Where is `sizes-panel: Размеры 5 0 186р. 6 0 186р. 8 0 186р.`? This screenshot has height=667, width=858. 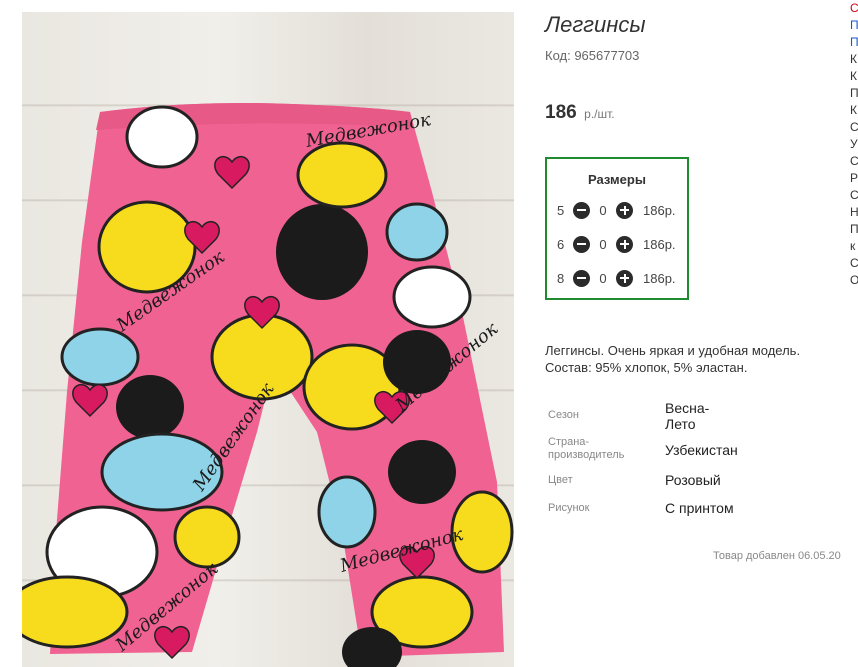
sizes-panel: Размеры 5 0 186р. 6 0 186р. 8 0 186р. is located at coordinates (617, 228).